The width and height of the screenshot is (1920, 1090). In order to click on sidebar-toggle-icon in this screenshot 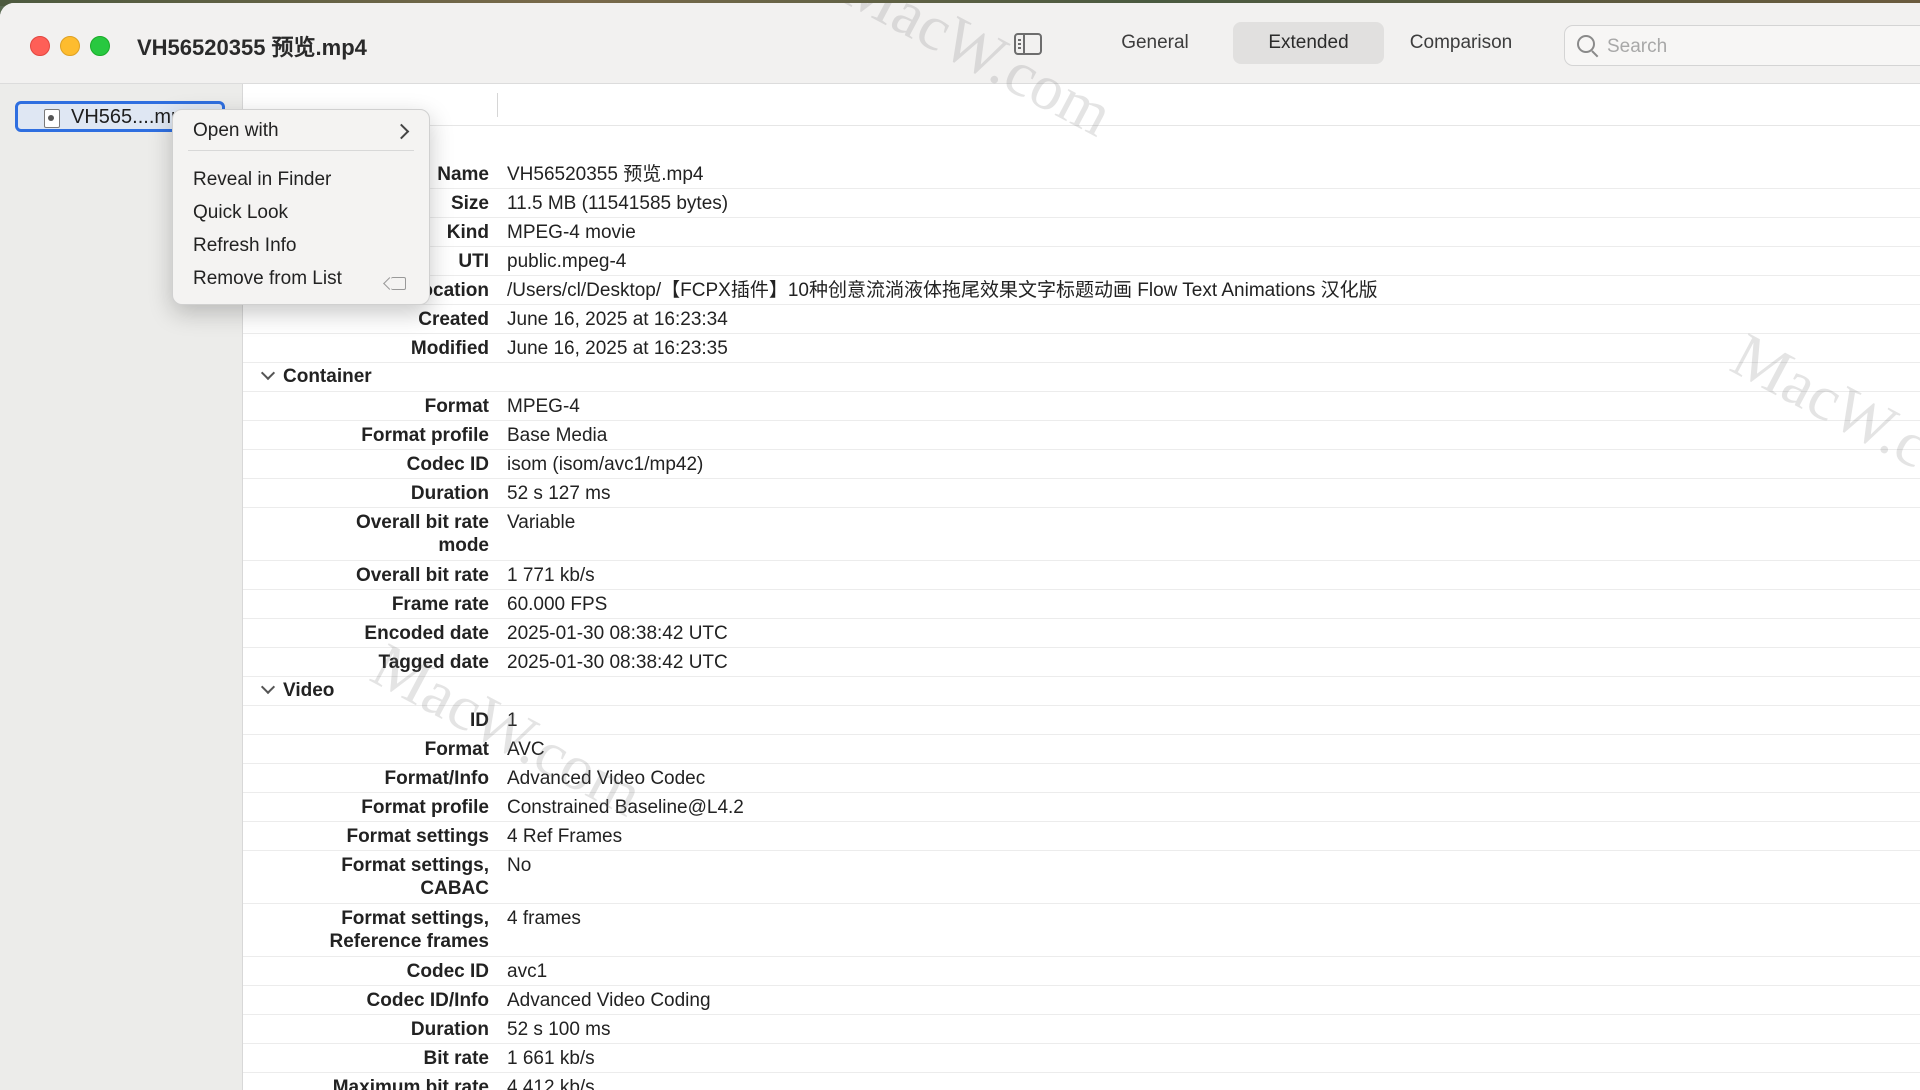, I will do `click(1028, 44)`.